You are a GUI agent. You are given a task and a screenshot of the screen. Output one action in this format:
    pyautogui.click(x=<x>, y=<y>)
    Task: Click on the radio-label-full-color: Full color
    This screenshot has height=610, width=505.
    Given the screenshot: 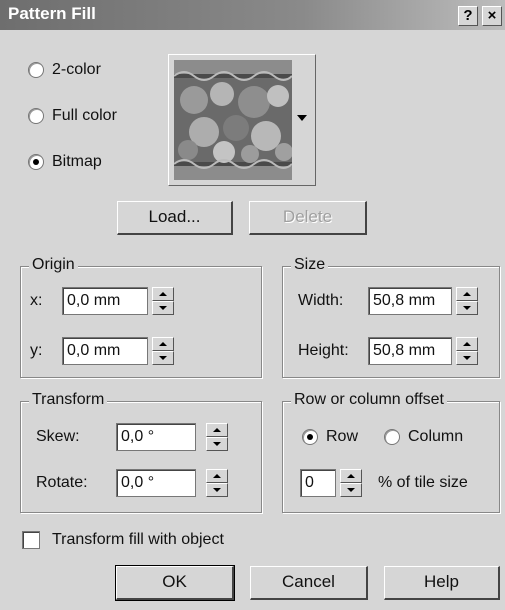 What is the action you would take?
    pyautogui.click(x=84, y=115)
    